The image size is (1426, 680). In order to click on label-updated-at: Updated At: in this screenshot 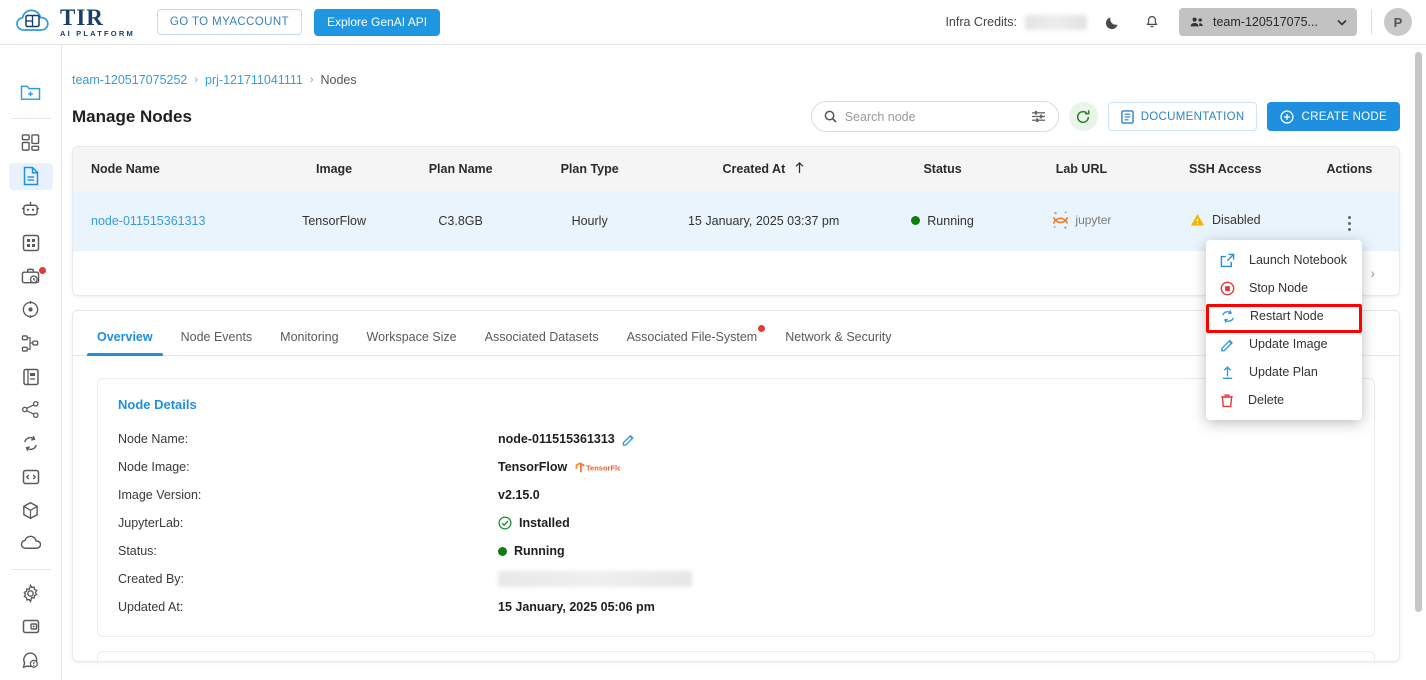, I will do `click(151, 607)`.